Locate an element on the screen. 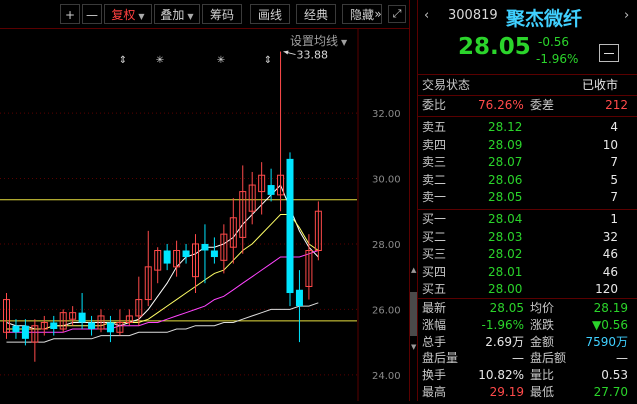 The image size is (637, 404). ask-price: 28.07 is located at coordinates (505, 162).